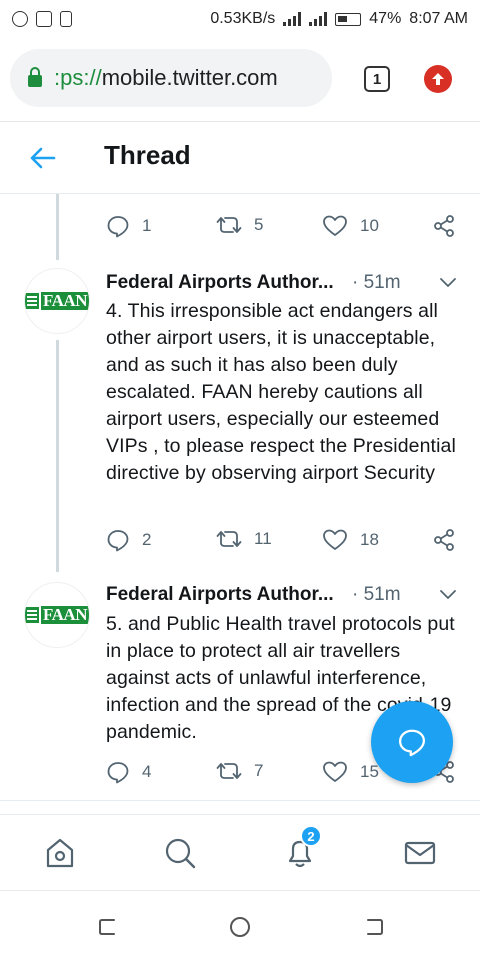 This screenshot has width=480, height=960. Describe the element at coordinates (369, 771) in the screenshot. I see `like-count: 15` at that location.